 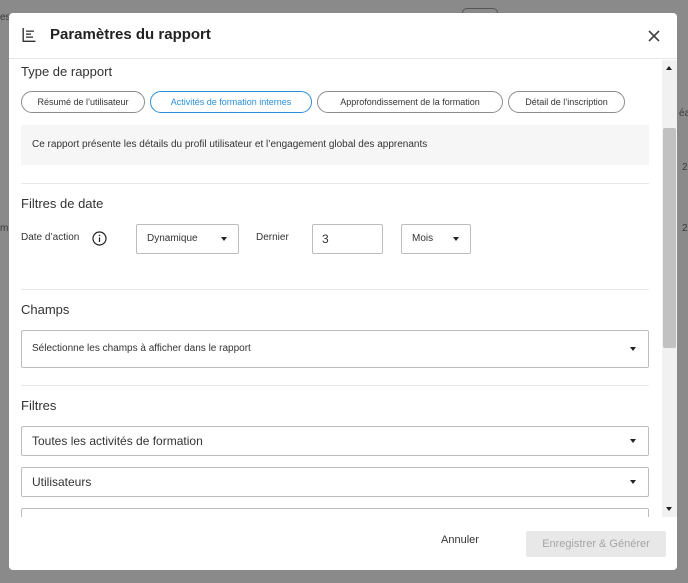 I want to click on cancel-button: Annuler, so click(x=460, y=540).